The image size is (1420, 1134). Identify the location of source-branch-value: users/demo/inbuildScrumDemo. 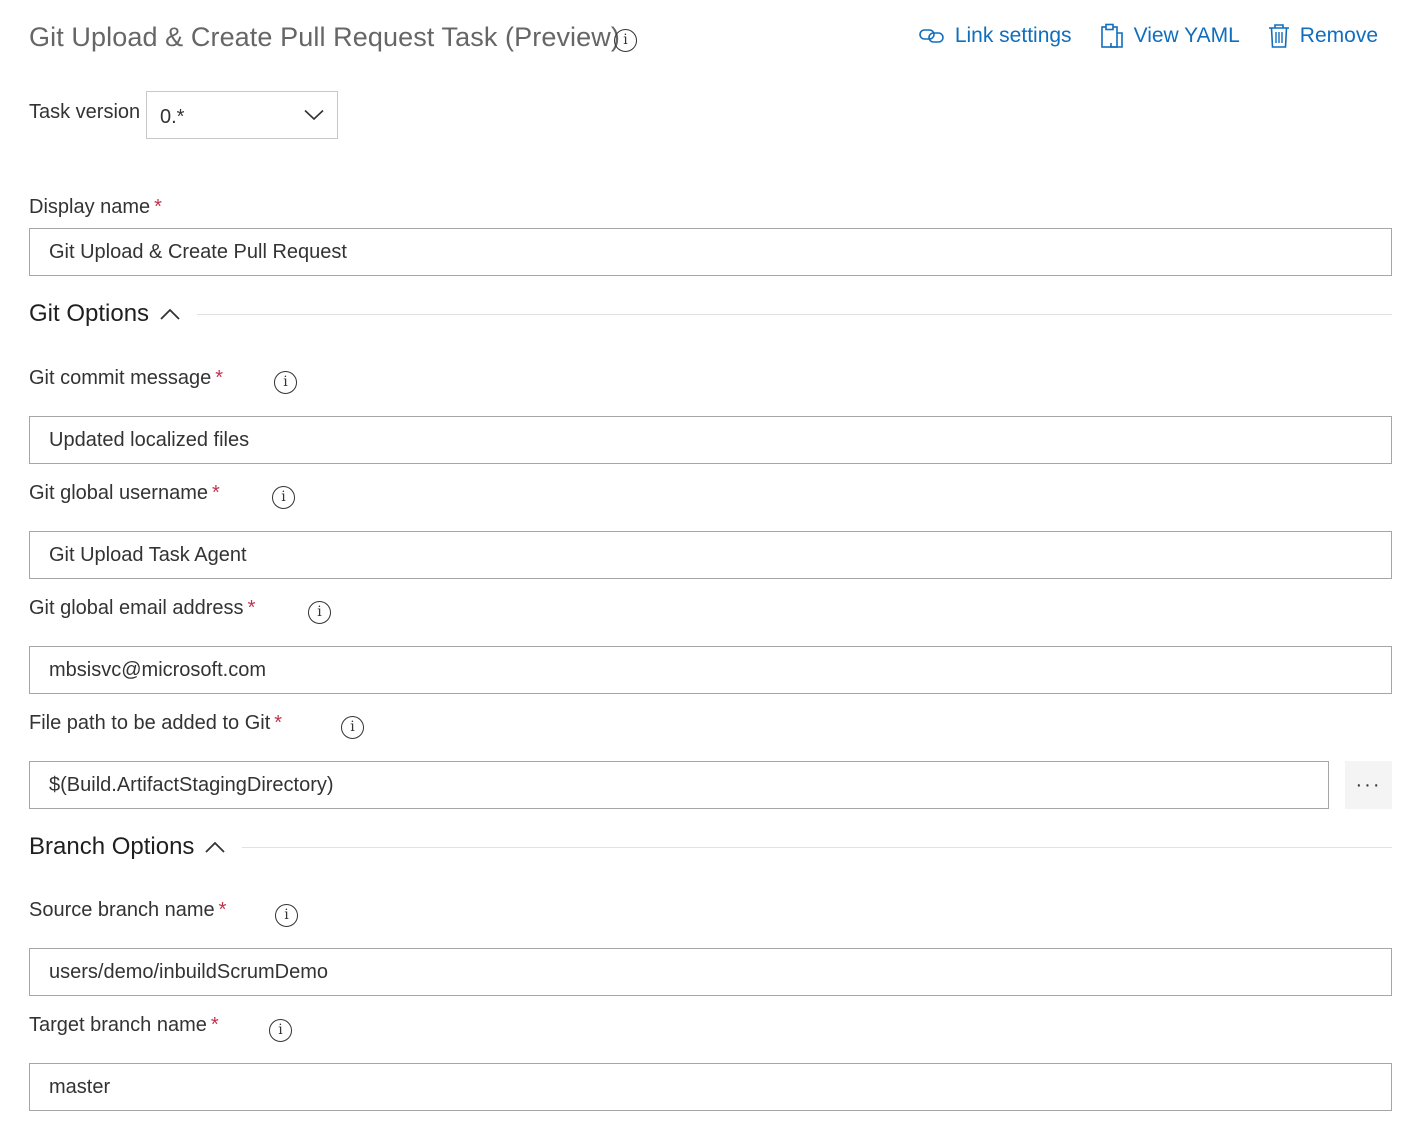
(189, 971).